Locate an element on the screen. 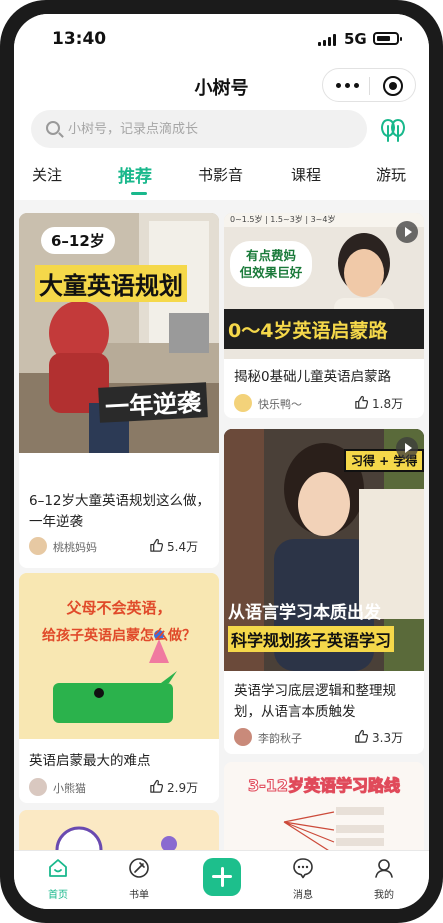  cover-speech-bubble: 有点费妈 但效果巨好 is located at coordinates (271, 264).